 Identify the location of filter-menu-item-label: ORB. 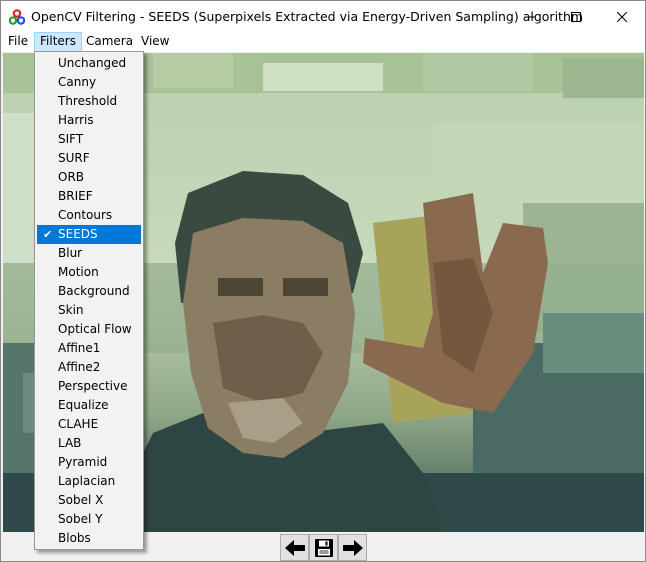
(71, 177).